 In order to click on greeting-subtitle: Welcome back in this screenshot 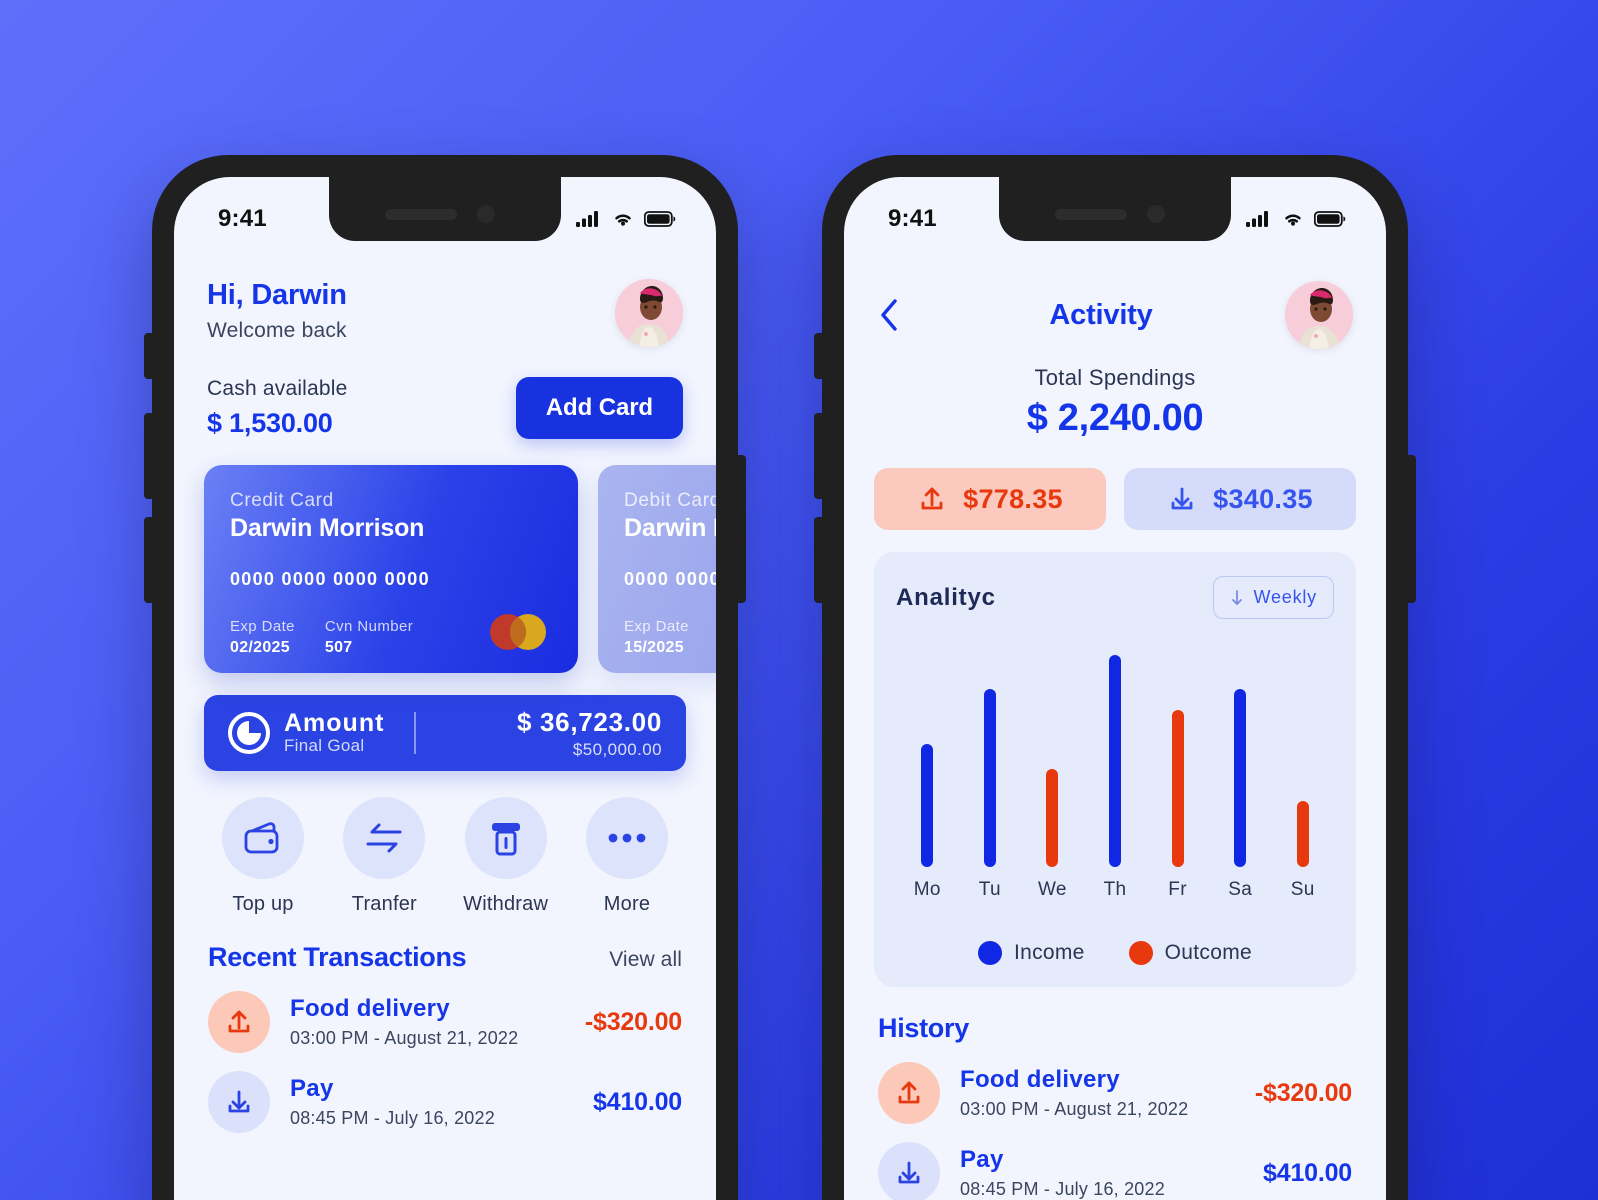, I will do `click(277, 330)`.